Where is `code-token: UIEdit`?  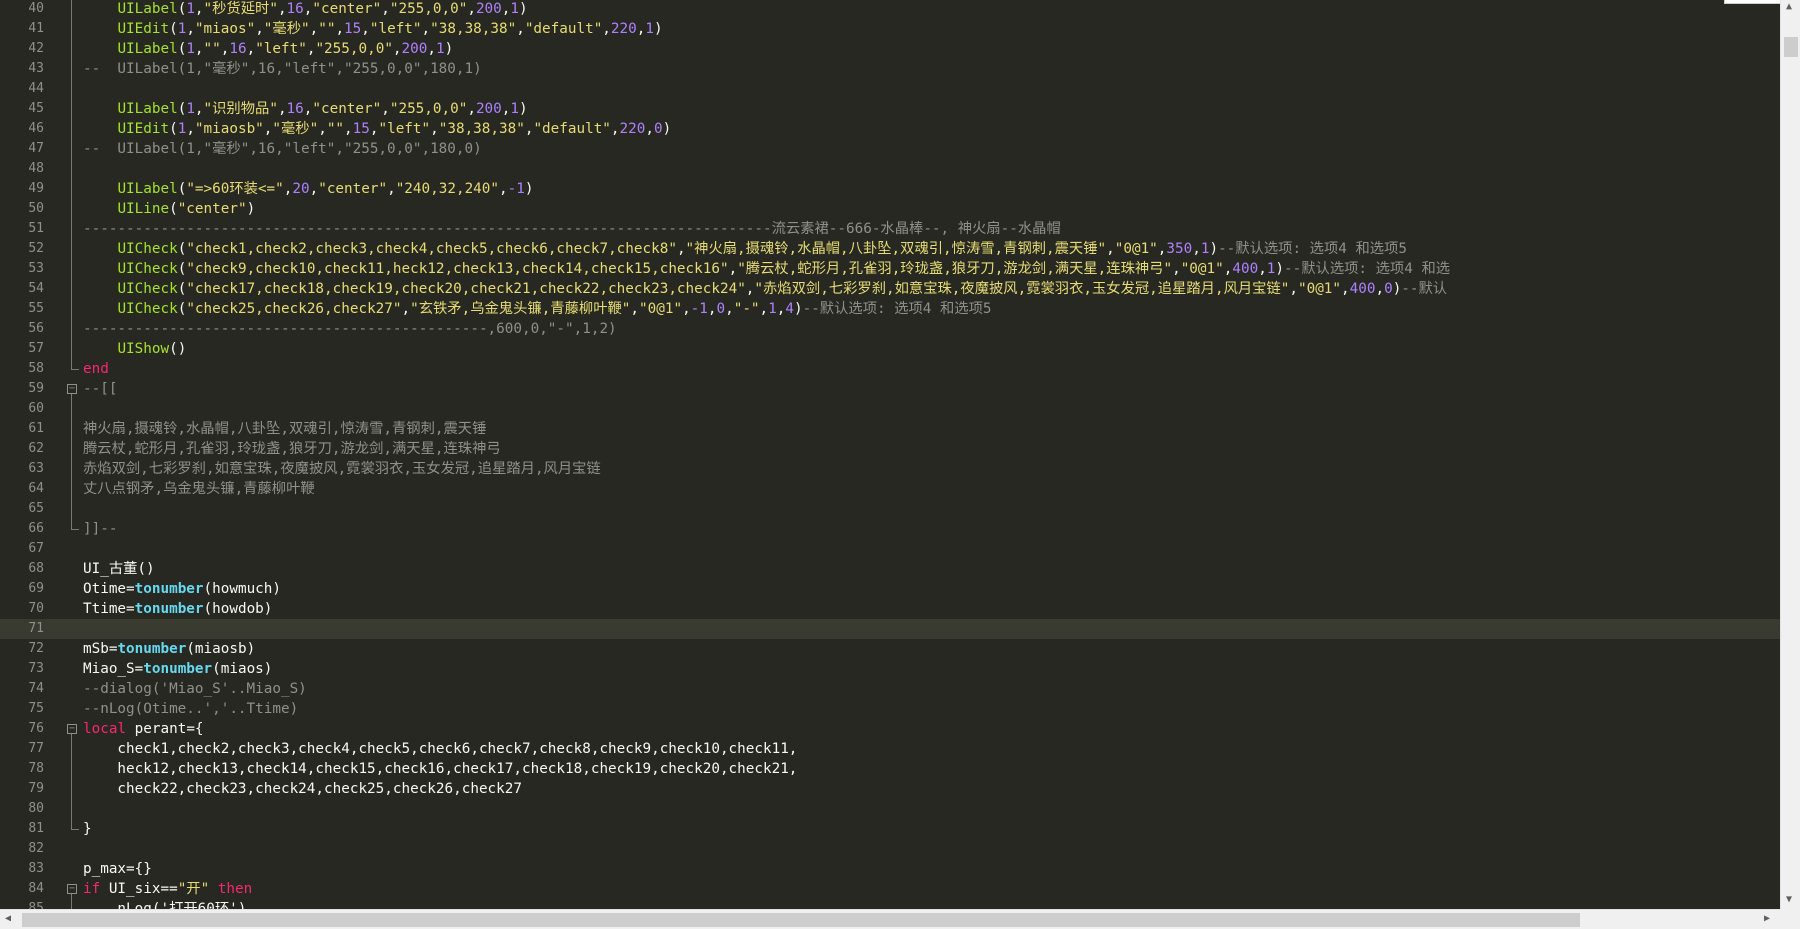
code-token: UIEdit is located at coordinates (143, 129).